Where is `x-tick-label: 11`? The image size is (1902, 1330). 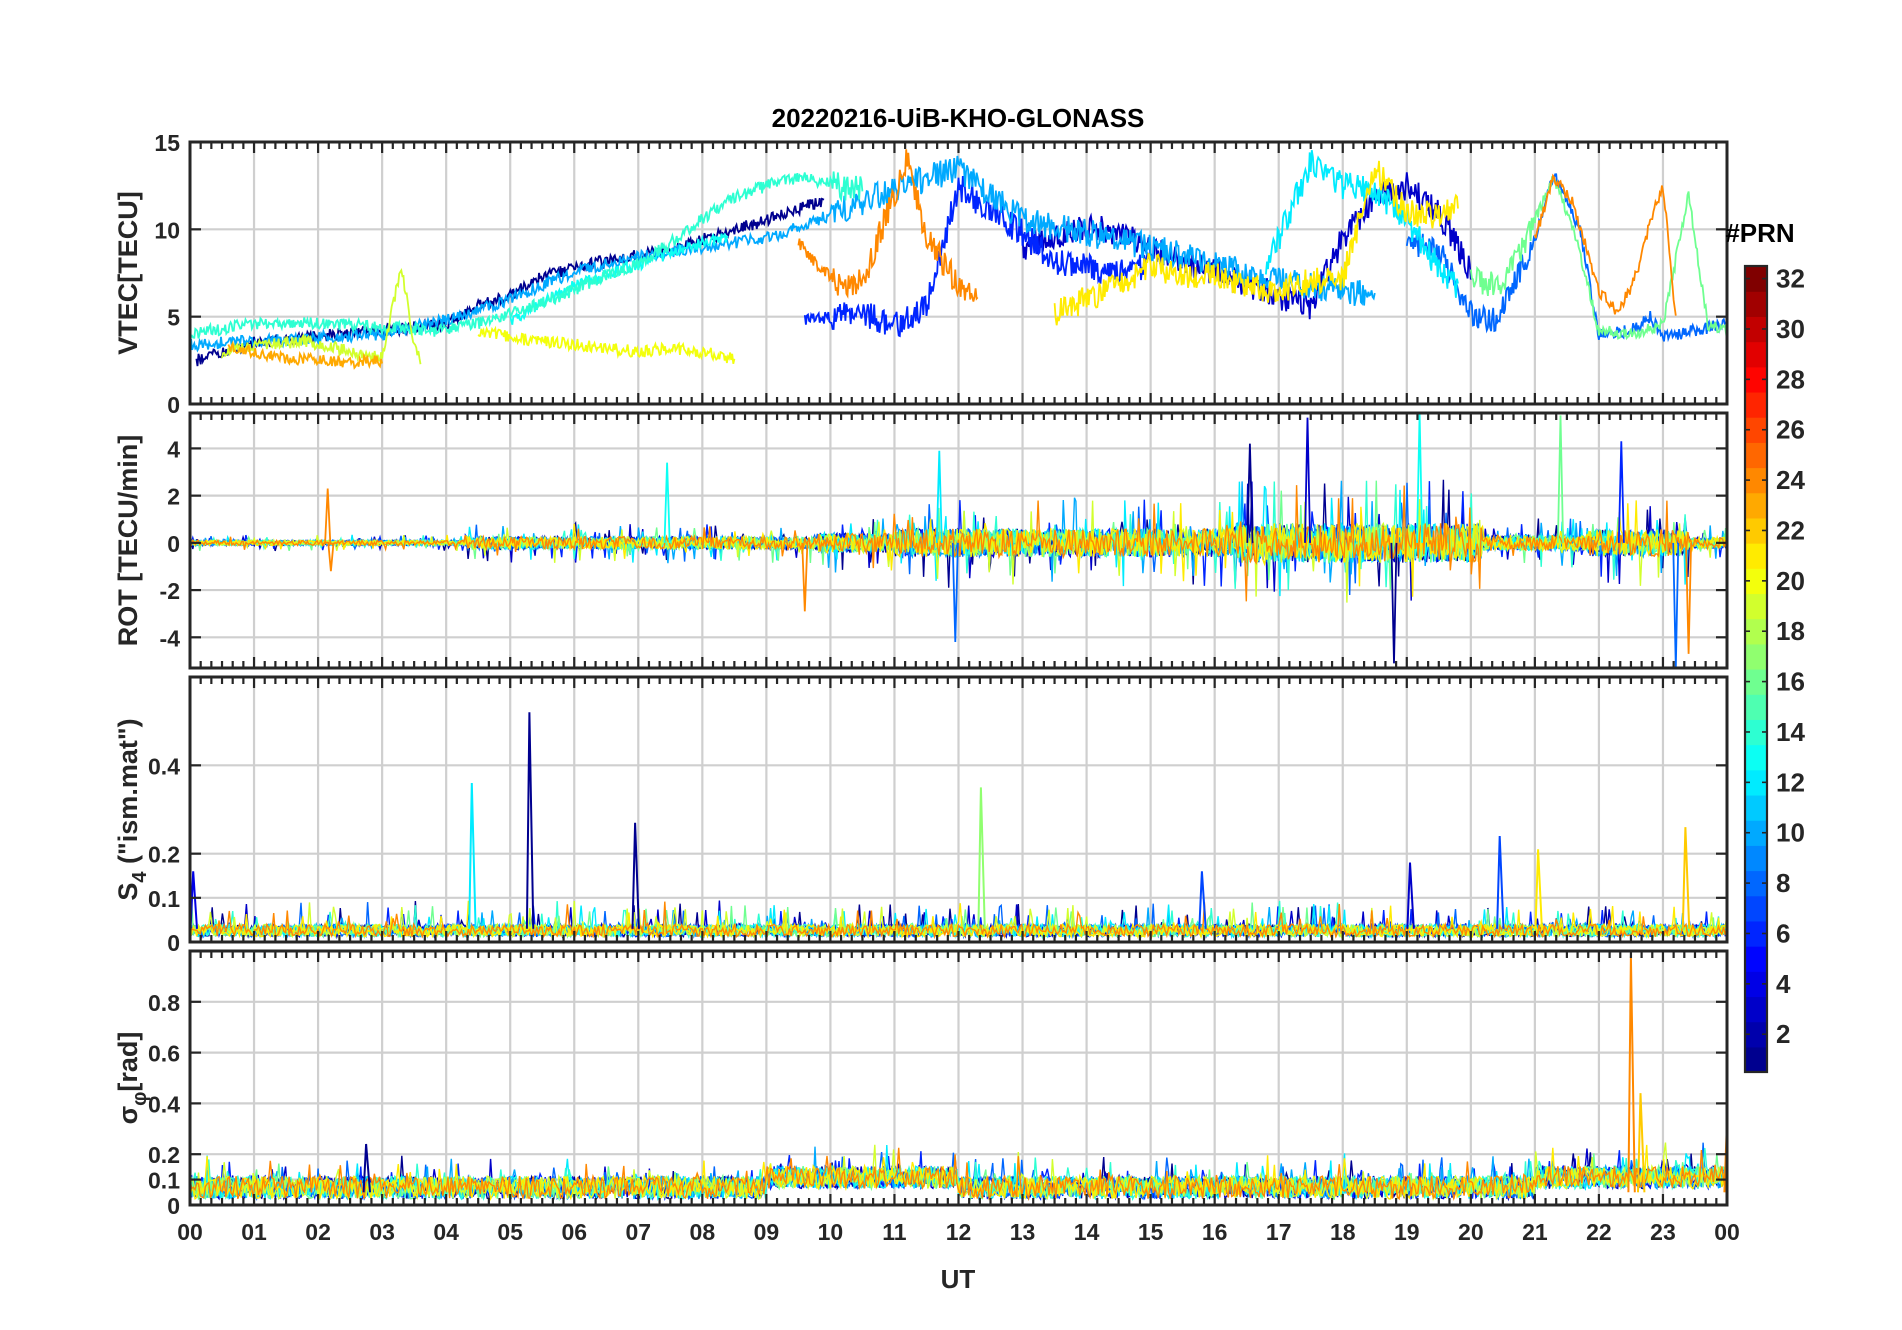
x-tick-label: 11 is located at coordinates (894, 1232).